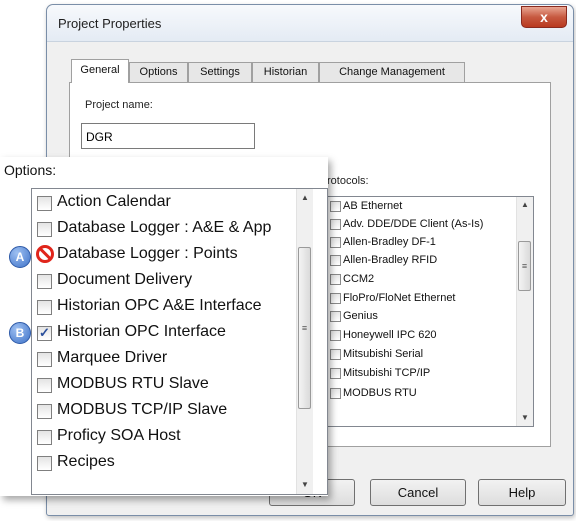  Describe the element at coordinates (172, 307) in the screenshot. I see `option-historian-opc-ae-interface: Historian OPC A&E Interface` at that location.